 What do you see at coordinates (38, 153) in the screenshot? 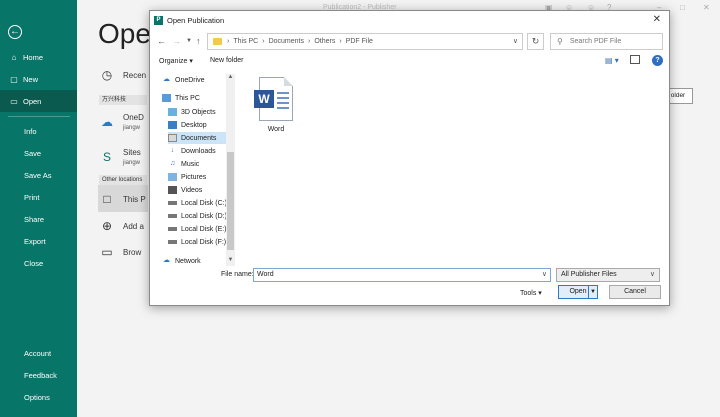
I see `sidebar-item-save: Save` at bounding box center [38, 153].